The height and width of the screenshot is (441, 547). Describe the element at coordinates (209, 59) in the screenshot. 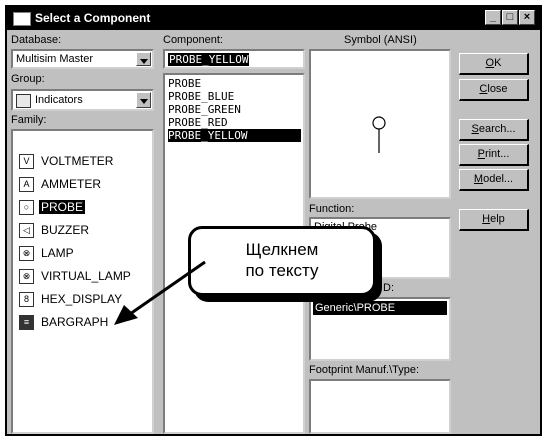

I see `component-name-value: PROBE_YELLOW` at that location.